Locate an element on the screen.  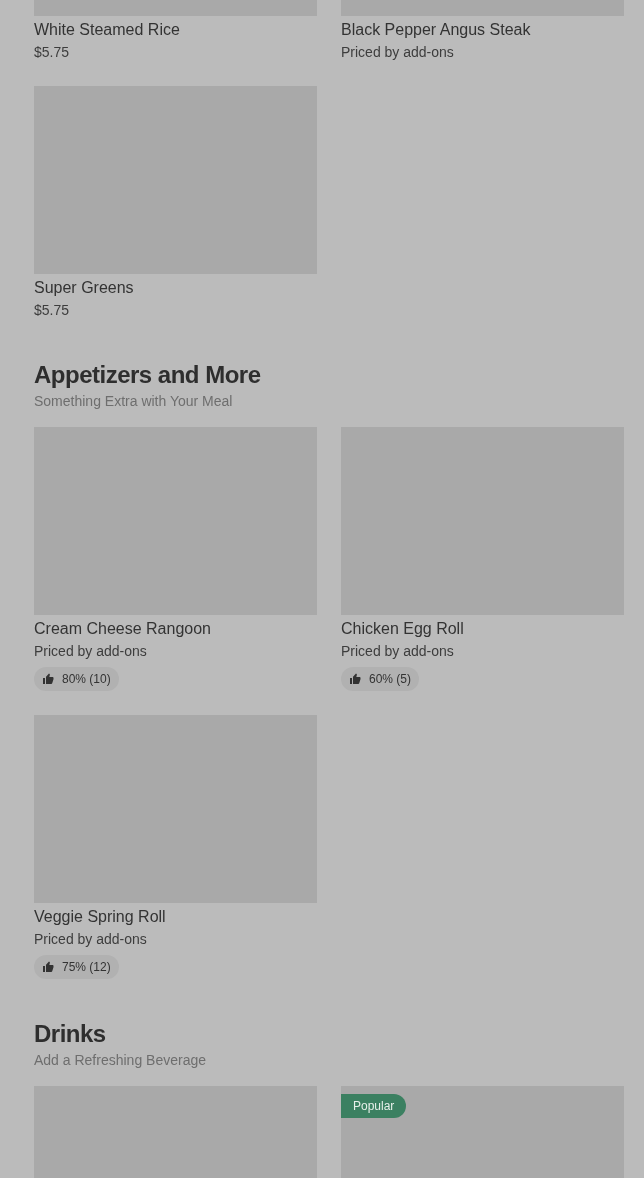
rating-text: 60% (5) is located at coordinates (390, 679).